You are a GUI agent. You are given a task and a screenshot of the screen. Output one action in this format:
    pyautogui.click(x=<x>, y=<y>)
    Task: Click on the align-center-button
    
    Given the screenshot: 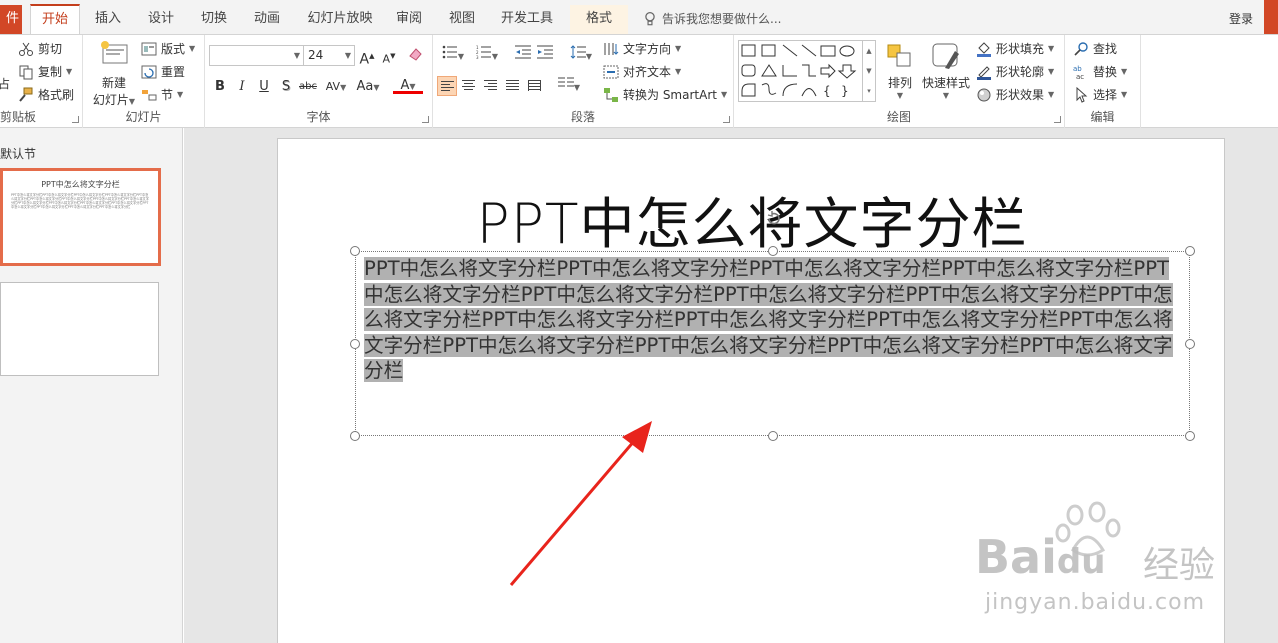 What is the action you would take?
    pyautogui.click(x=469, y=86)
    